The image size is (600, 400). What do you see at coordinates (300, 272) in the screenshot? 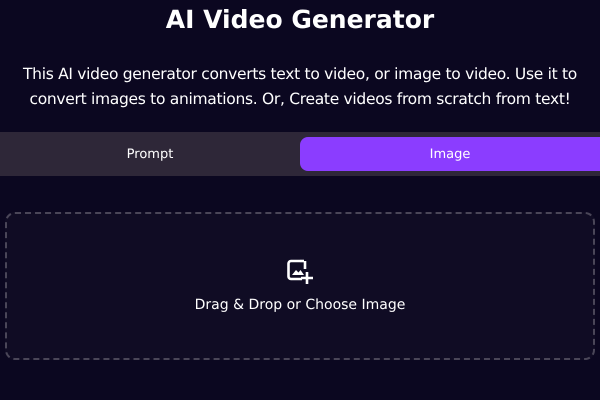
I see `add-image-icon` at bounding box center [300, 272].